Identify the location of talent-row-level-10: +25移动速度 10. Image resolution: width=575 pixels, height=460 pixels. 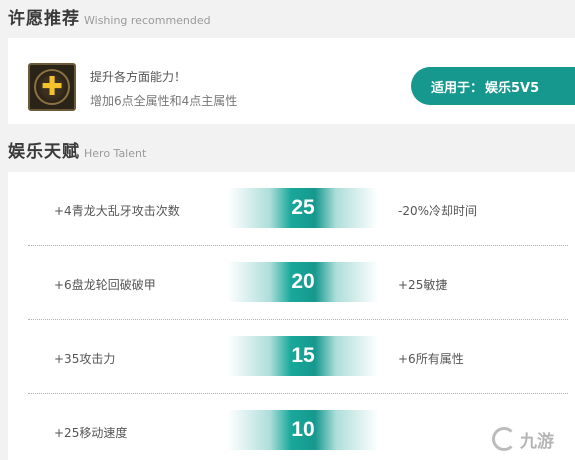
(291, 427).